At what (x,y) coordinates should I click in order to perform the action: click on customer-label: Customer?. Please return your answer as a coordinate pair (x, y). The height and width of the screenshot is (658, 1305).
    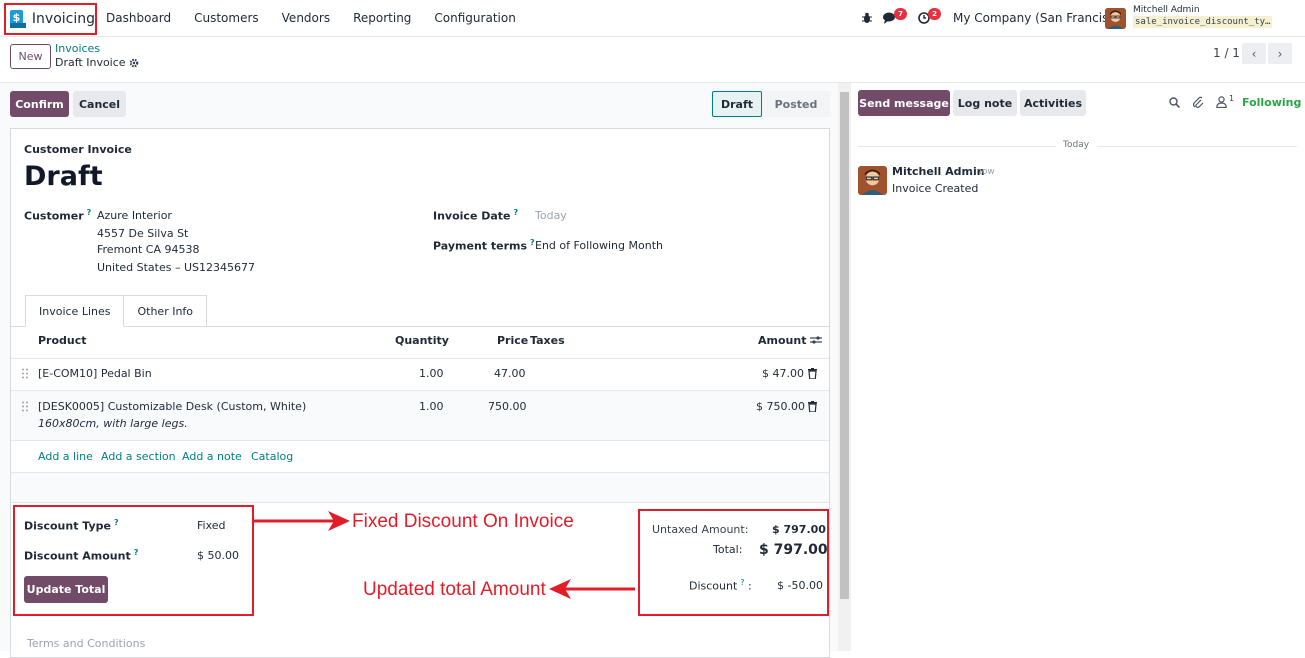
    Looking at the image, I should click on (58, 215).